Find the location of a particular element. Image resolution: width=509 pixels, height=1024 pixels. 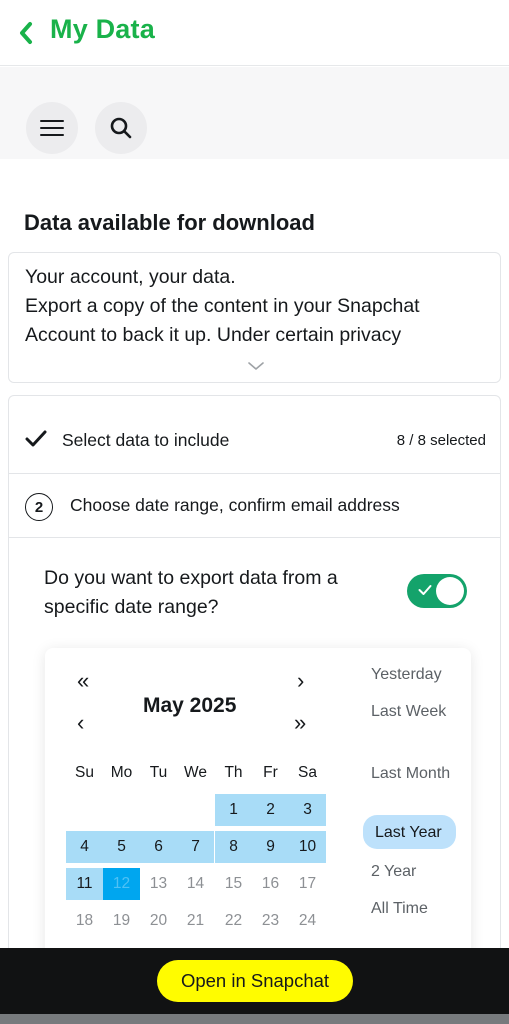

date-range-toggle is located at coordinates (437, 591).